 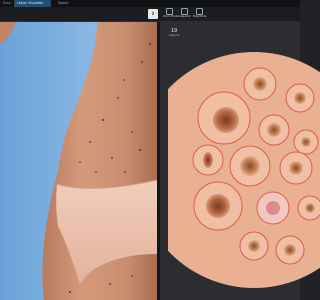 I want to click on tab-report: Report, so click(x=65, y=3).